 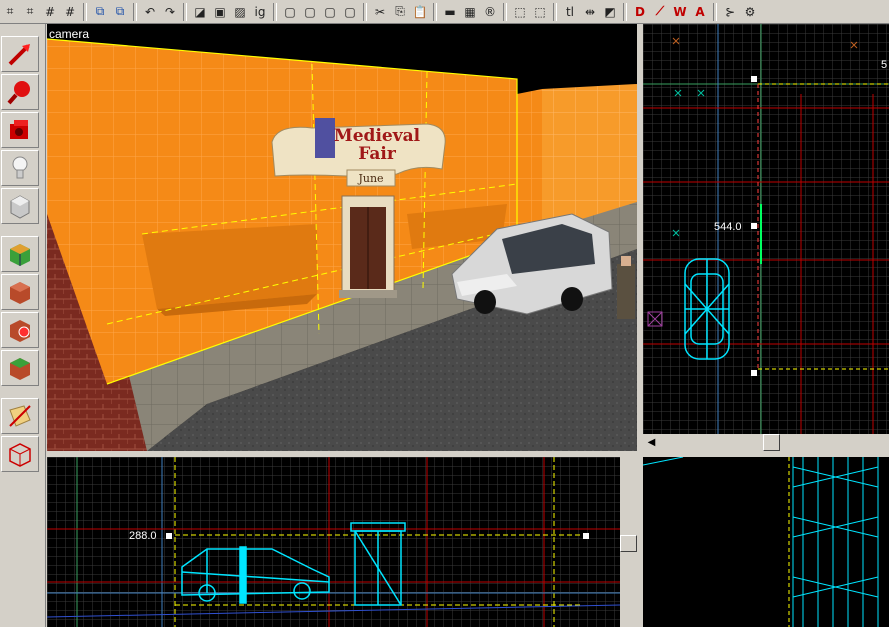 I want to click on entity-tool-button, so click(x=20, y=168).